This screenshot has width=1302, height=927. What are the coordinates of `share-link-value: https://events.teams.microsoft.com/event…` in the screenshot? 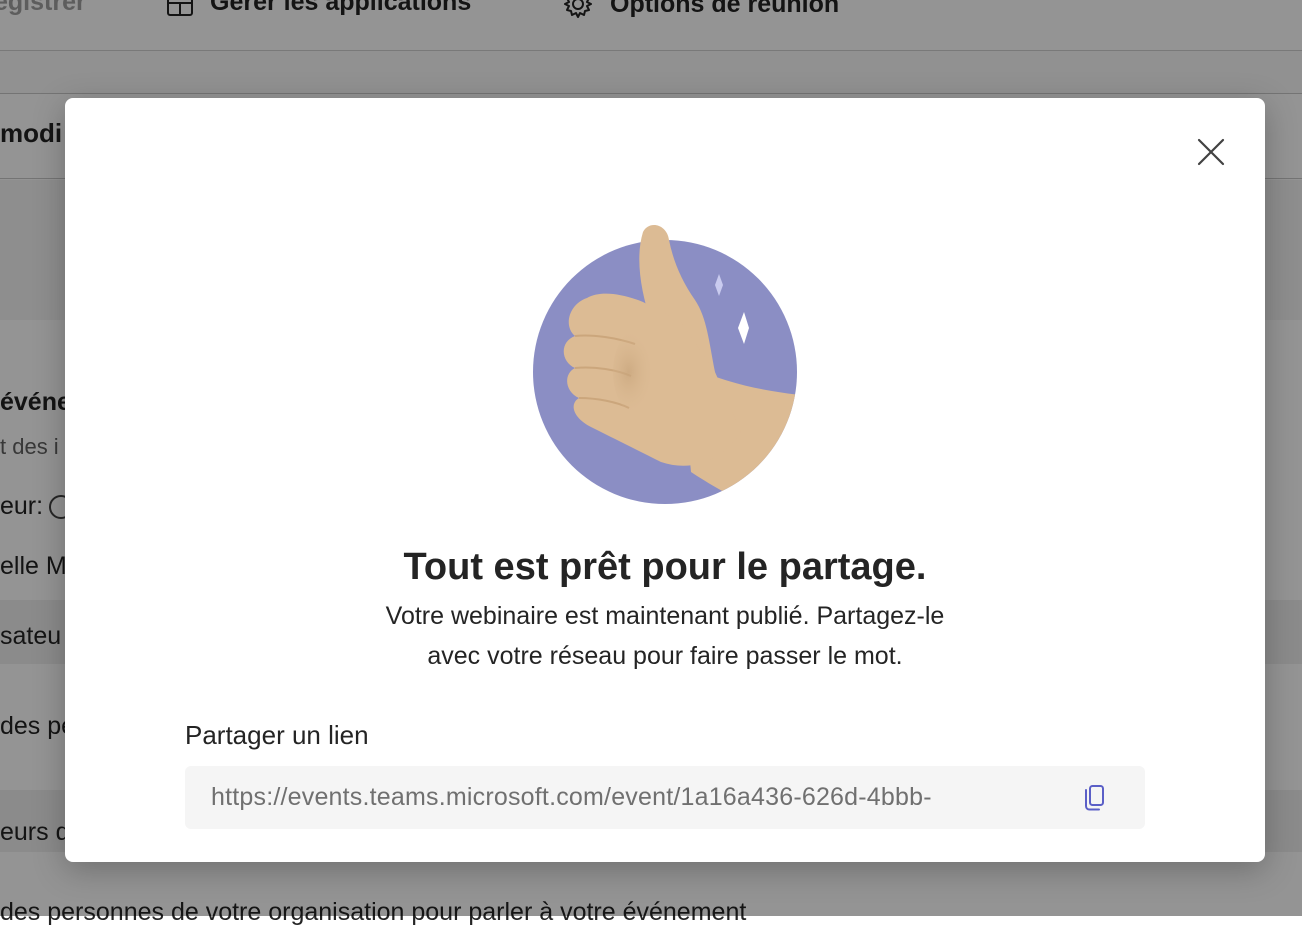 It's located at (634, 797).